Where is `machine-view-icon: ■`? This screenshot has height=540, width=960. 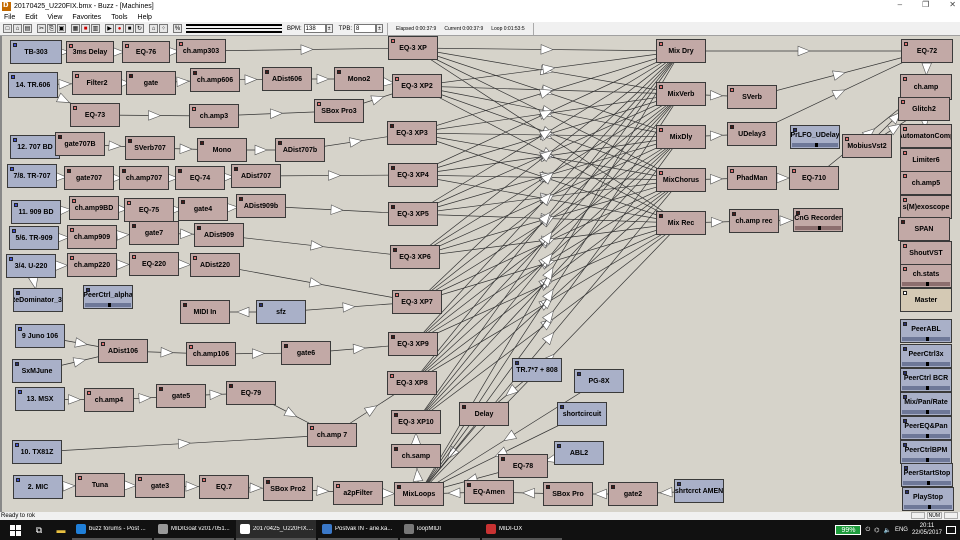
machine-view-icon: ■ is located at coordinates (85, 28).